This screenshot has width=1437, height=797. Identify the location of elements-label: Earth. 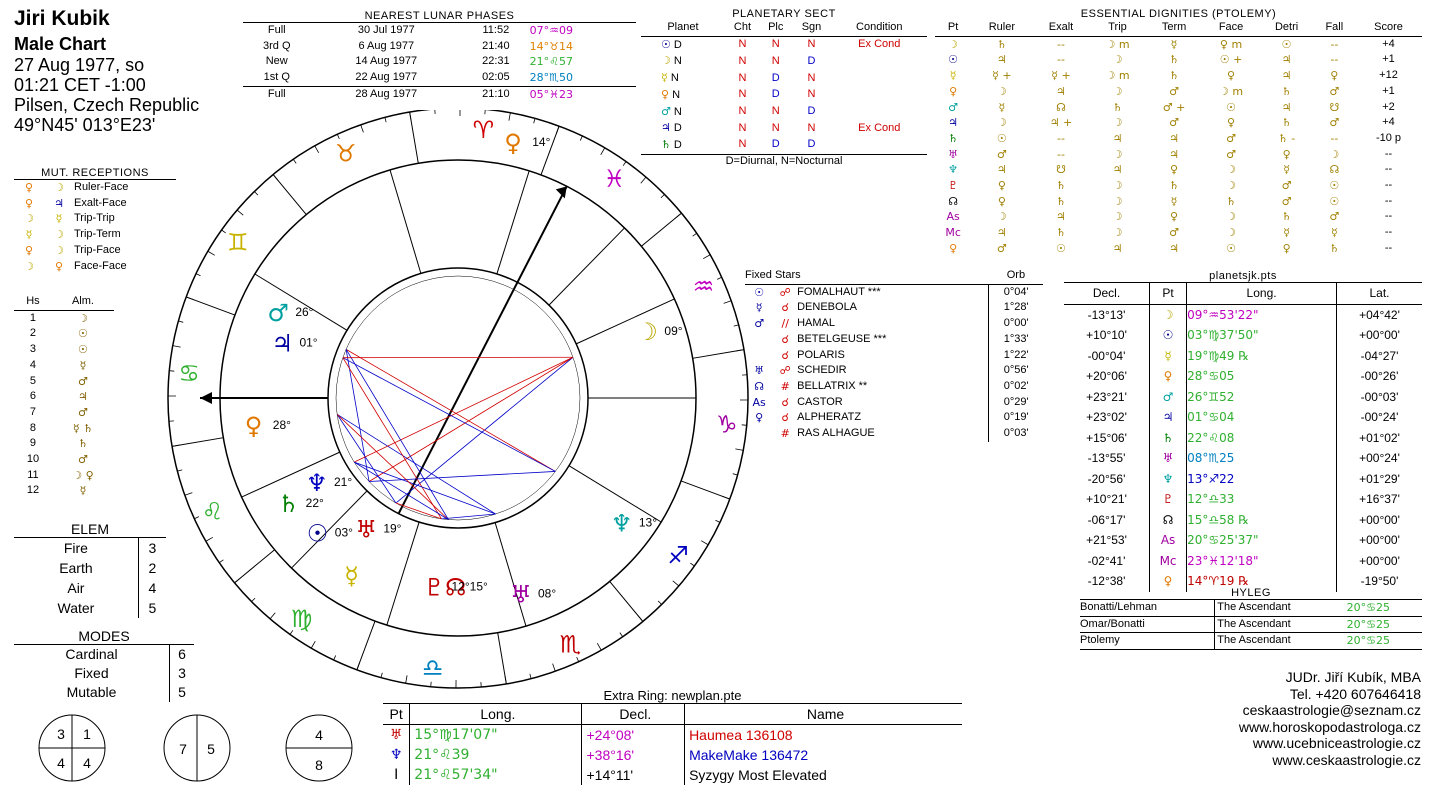
(76, 568).